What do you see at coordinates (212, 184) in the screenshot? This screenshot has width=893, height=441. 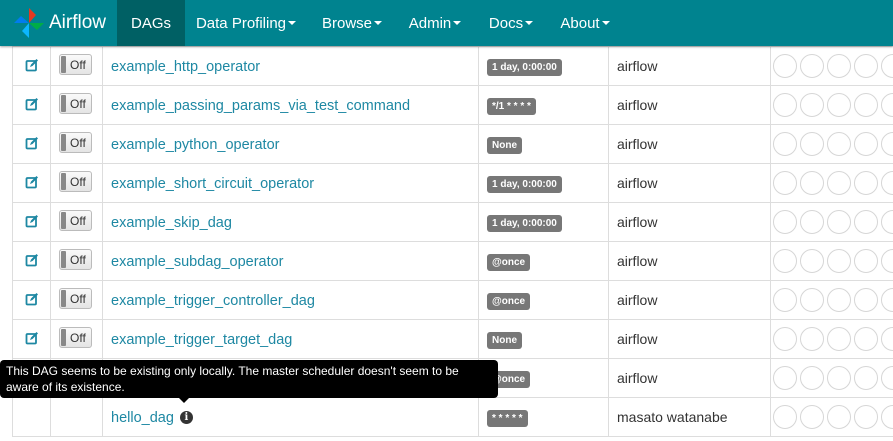 I see `dag-link: example_short_circuit_operator` at bounding box center [212, 184].